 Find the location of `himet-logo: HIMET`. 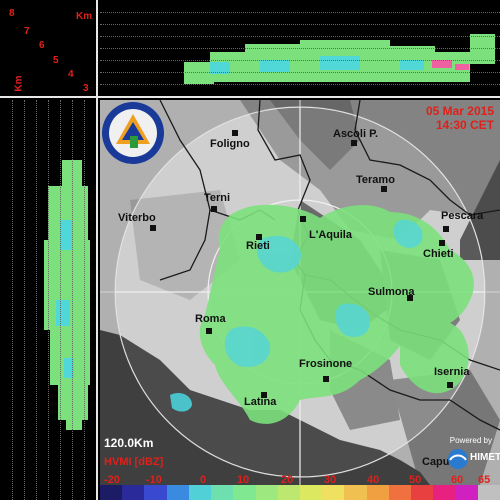

himet-logo: HIMET is located at coordinates (474, 459).